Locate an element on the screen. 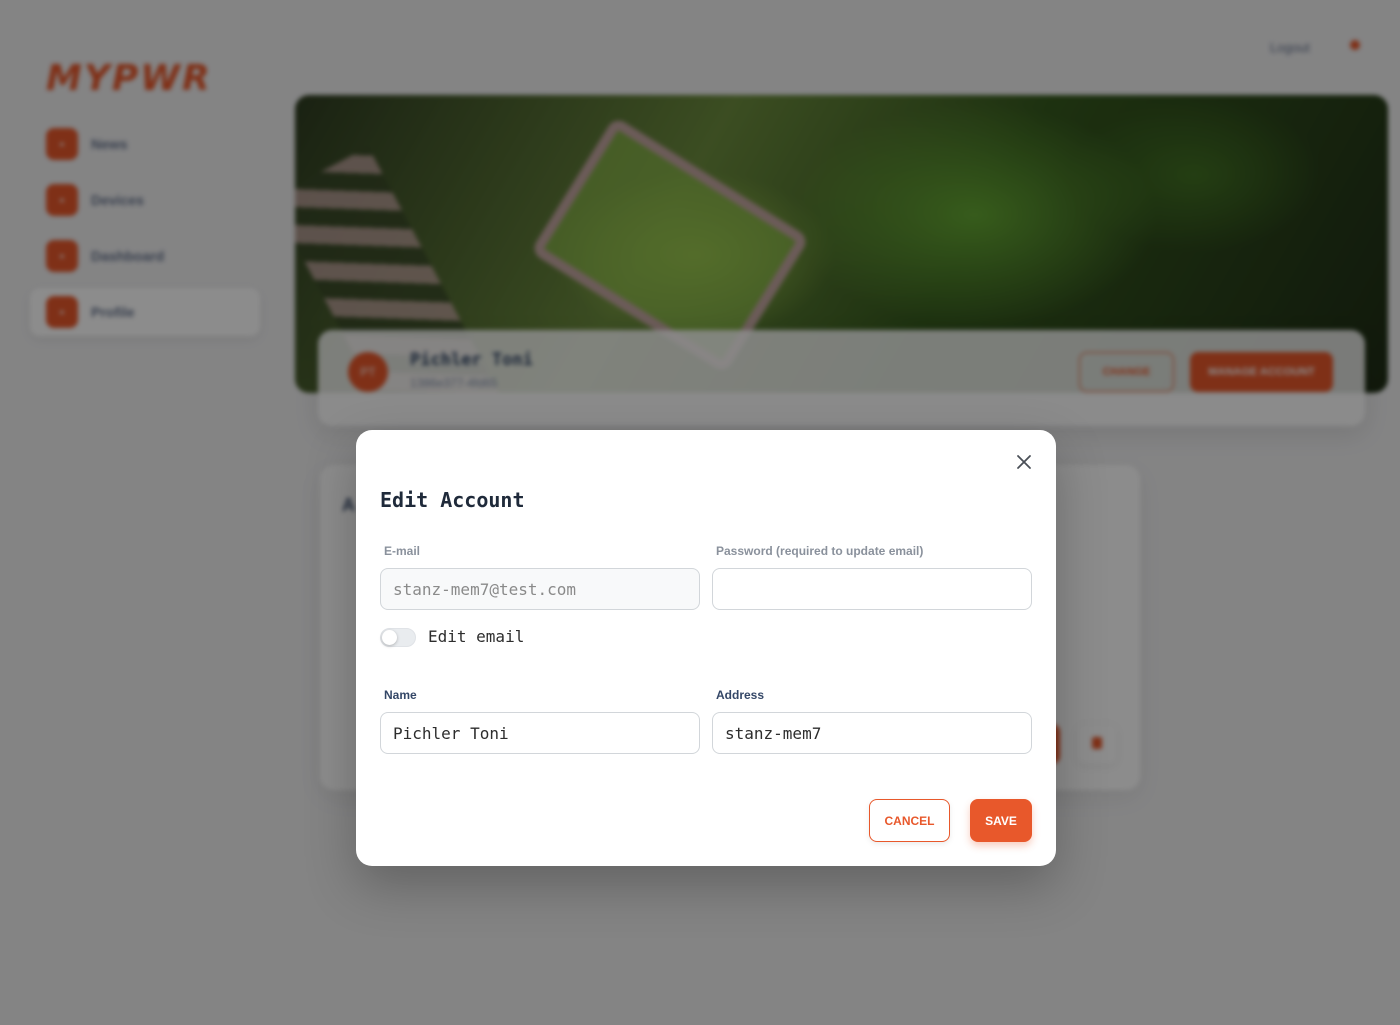 The width and height of the screenshot is (1400, 1025). dialog-title: Edit Account is located at coordinates (452, 500).